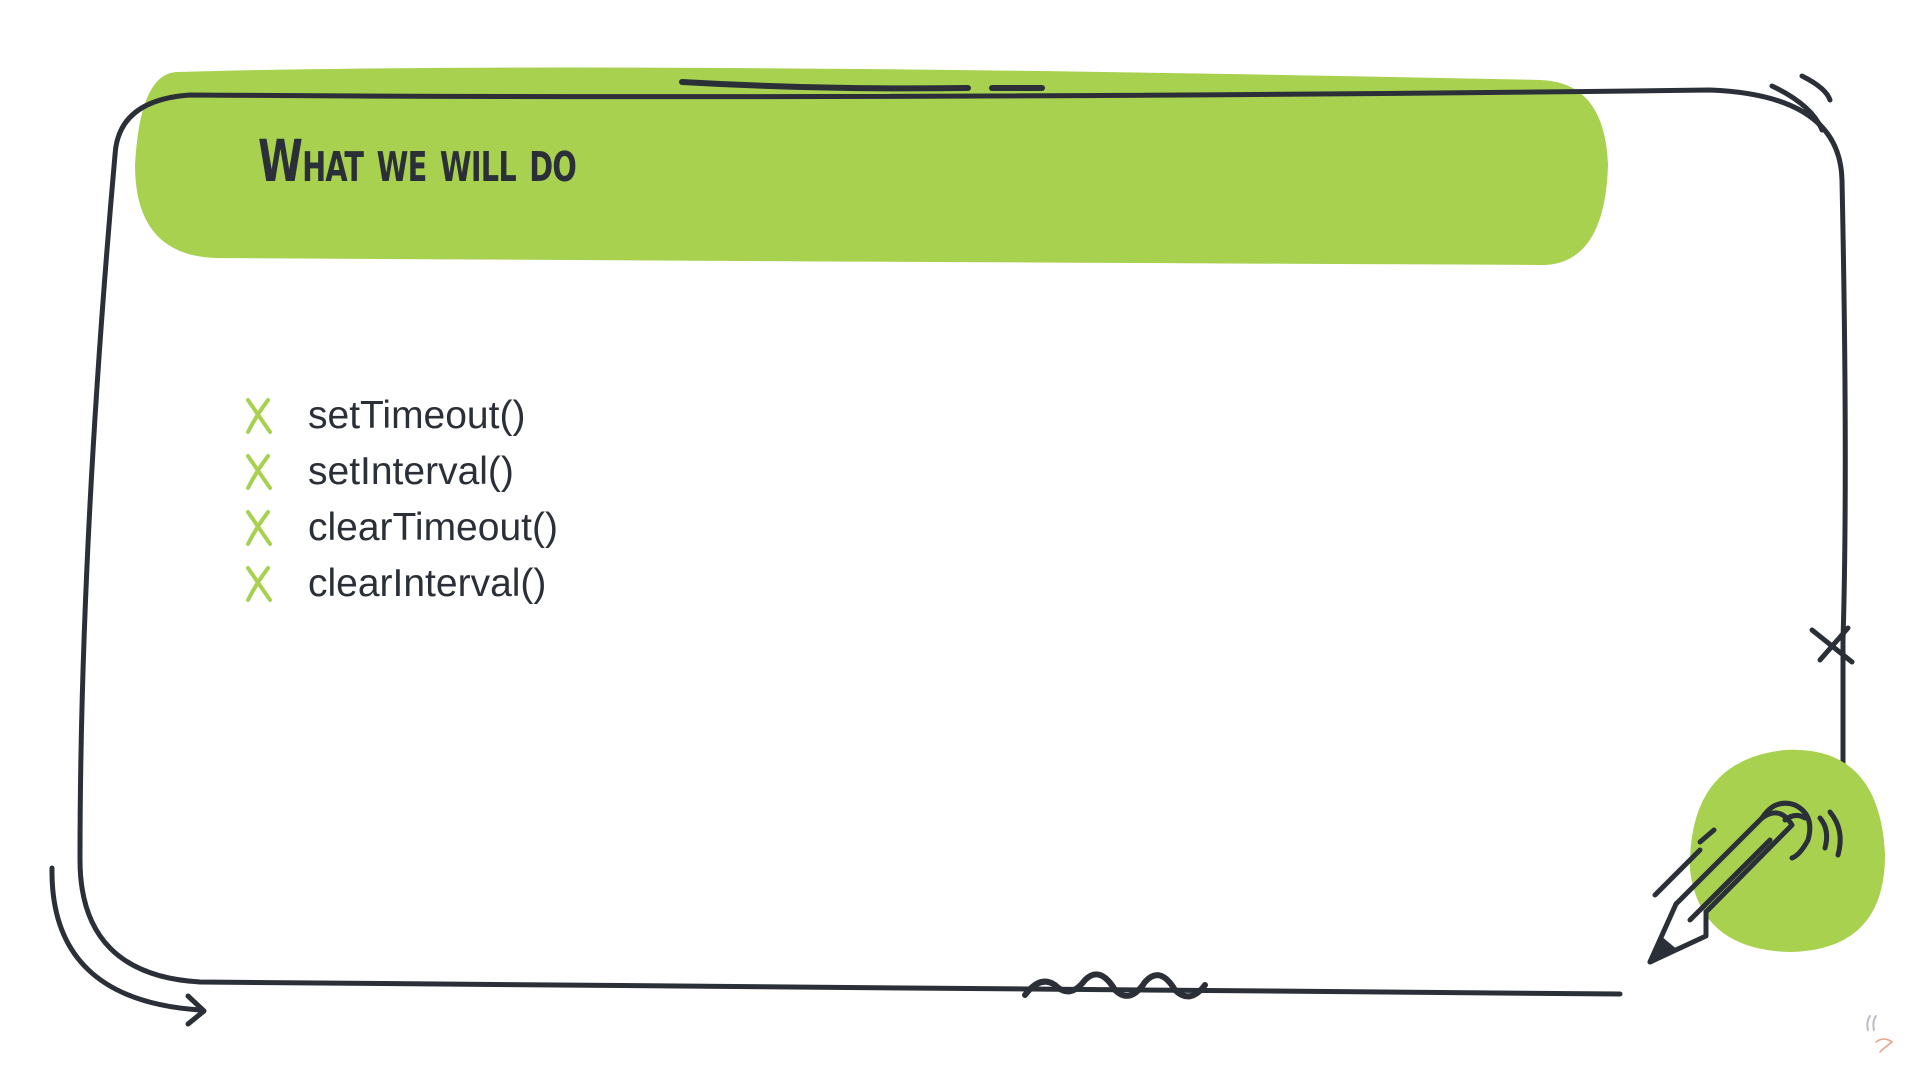  Describe the element at coordinates (427, 583) in the screenshot. I see `list-item-label: clearInterval()` at that location.